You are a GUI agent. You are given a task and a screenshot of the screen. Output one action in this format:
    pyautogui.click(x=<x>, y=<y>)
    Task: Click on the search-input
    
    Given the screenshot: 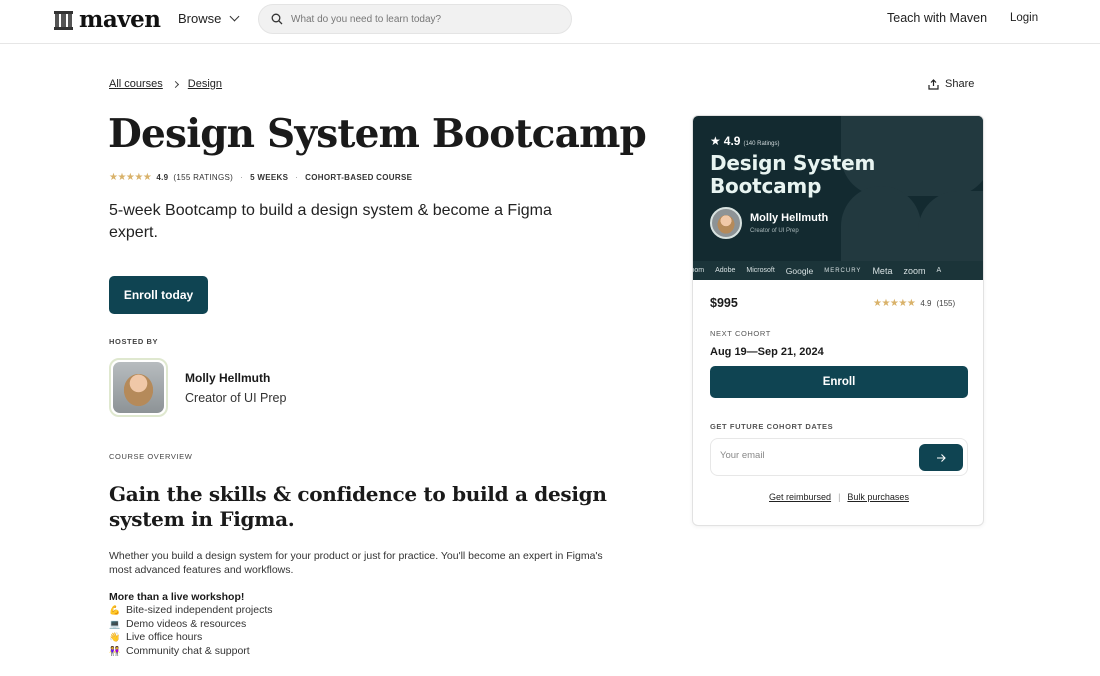 What is the action you would take?
    pyautogui.click(x=421, y=19)
    